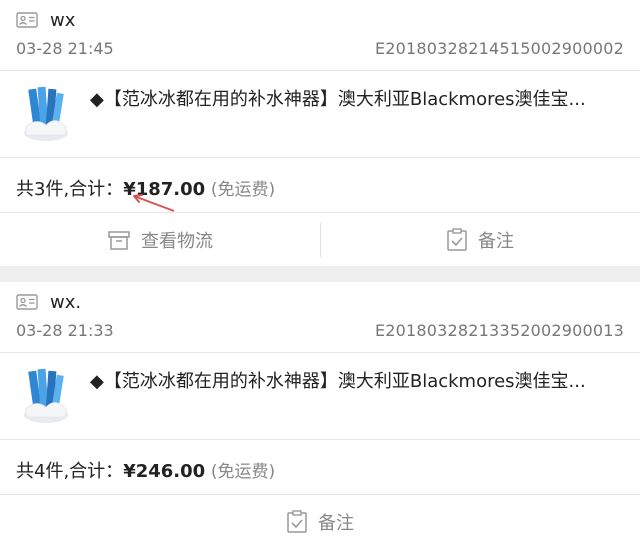 Image resolution: width=640 pixels, height=552 pixels. I want to click on order-number: E20180328214515002900002, so click(499, 48).